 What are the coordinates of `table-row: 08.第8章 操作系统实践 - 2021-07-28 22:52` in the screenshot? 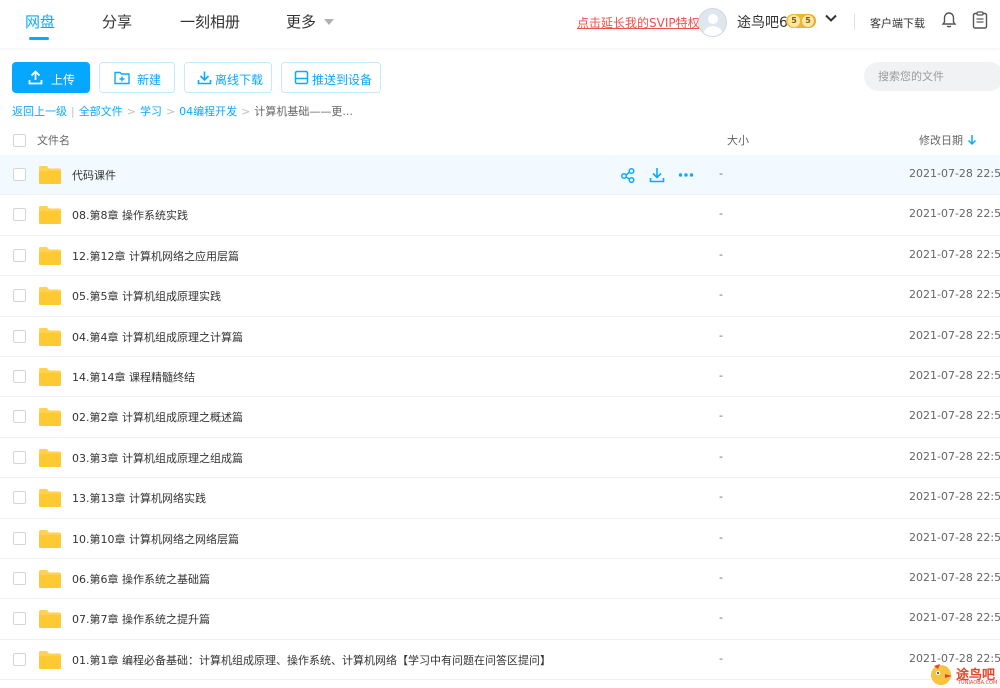 It's located at (500, 215).